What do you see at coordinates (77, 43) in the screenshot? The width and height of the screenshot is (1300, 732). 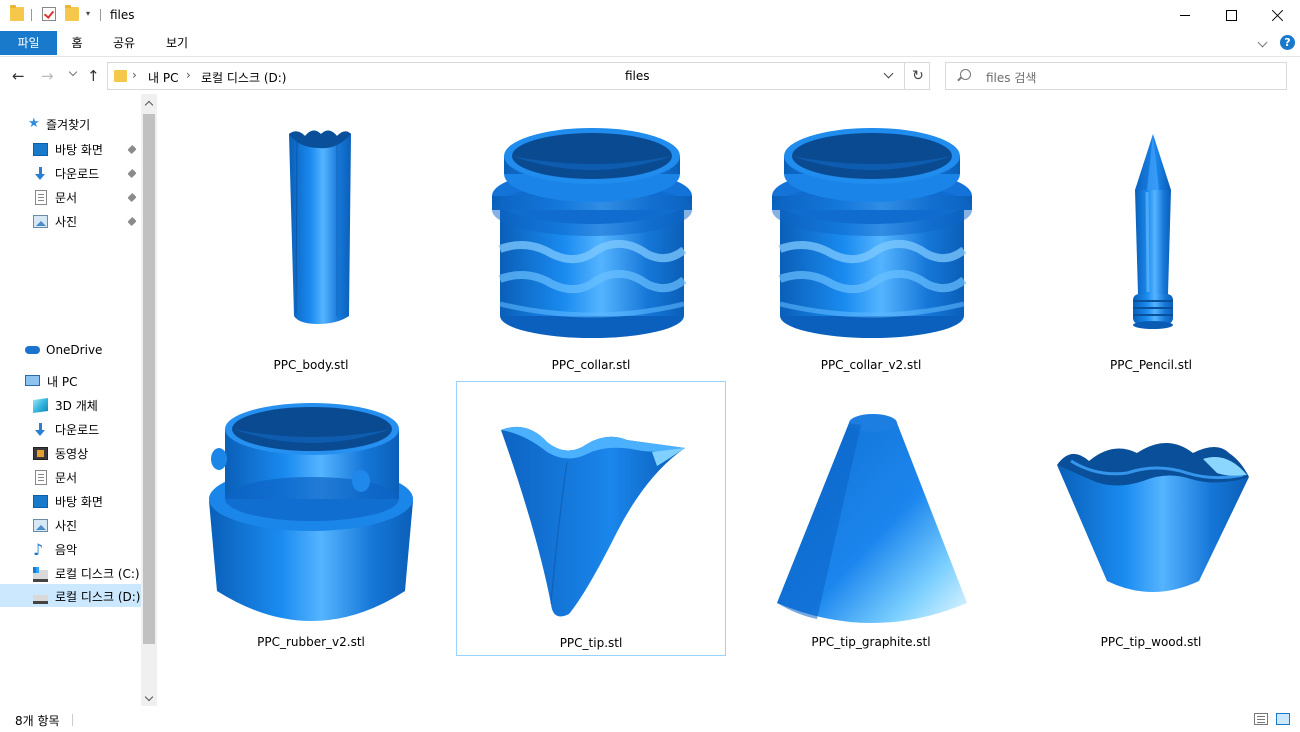 I see `tab-home: 홈` at bounding box center [77, 43].